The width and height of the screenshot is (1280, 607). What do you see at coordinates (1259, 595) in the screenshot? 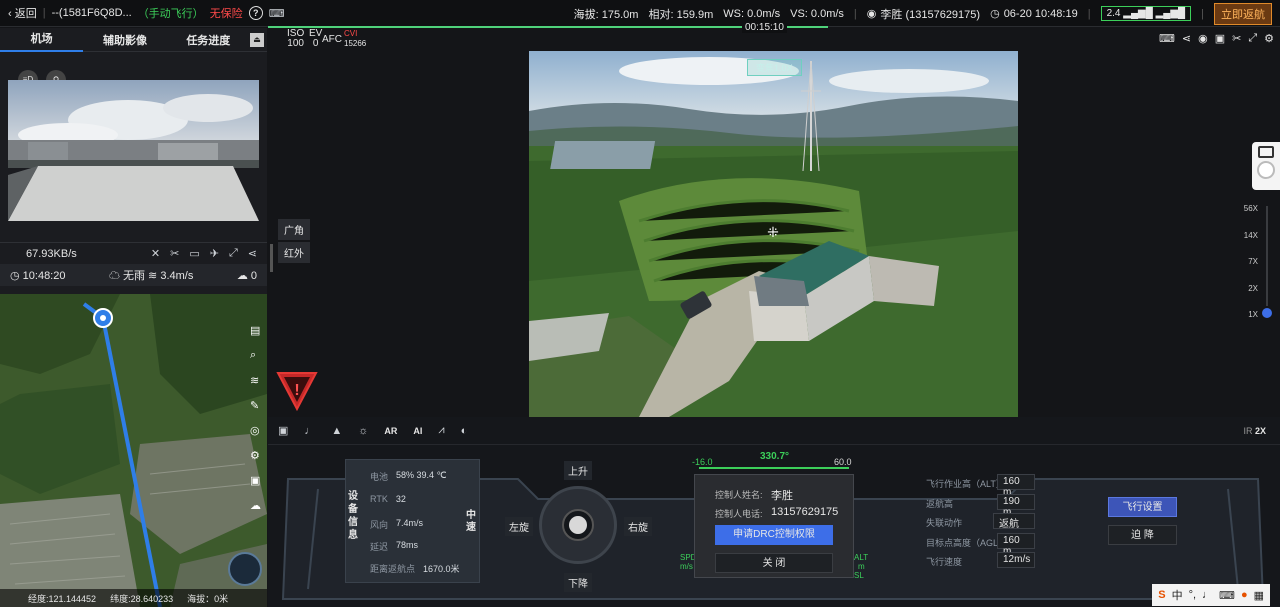
I see `apps-icon: ▦` at bounding box center [1259, 595].